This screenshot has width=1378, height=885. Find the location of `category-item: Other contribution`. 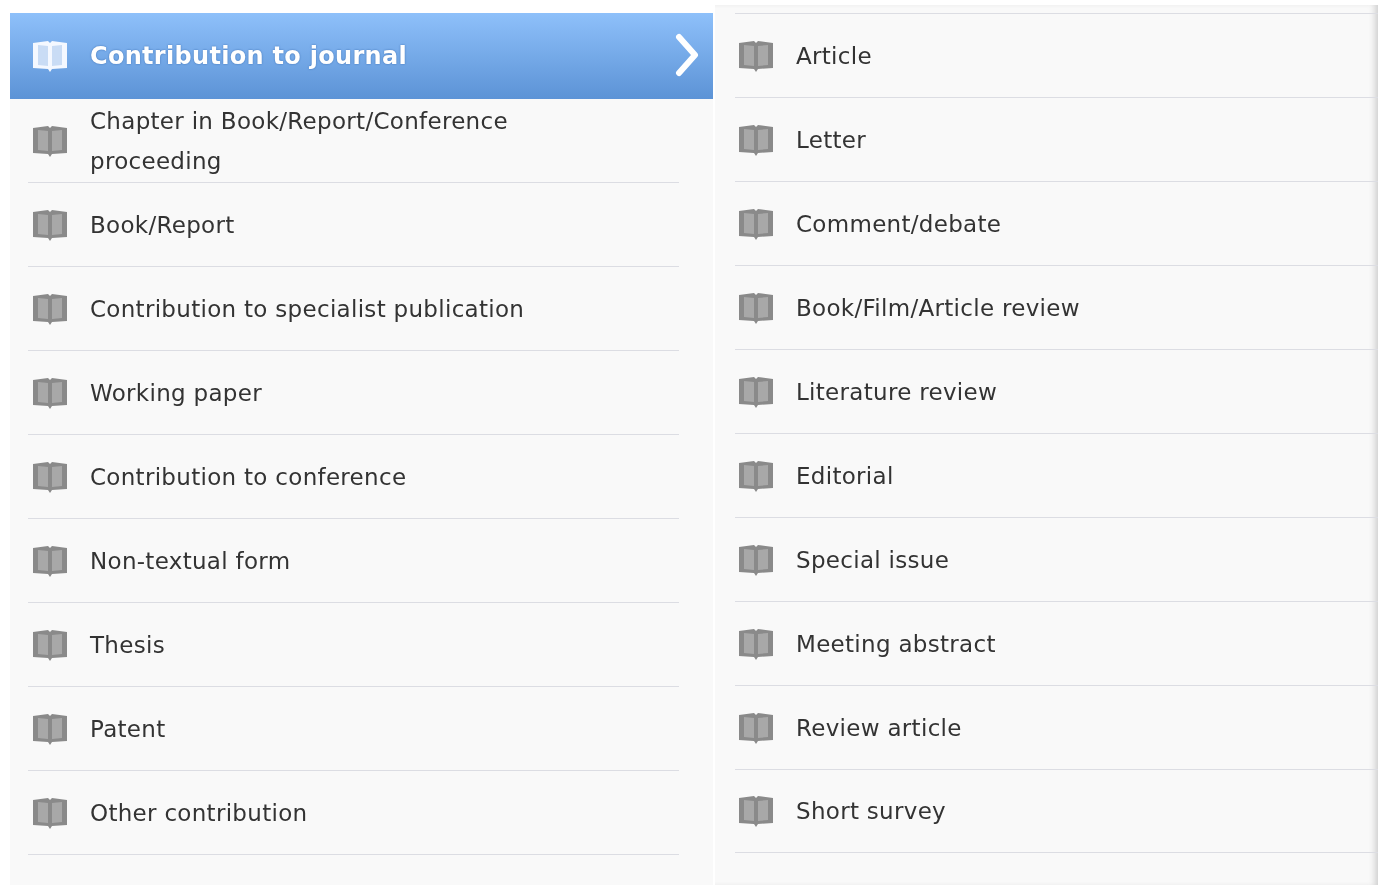

category-item: Other contribution is located at coordinates (361, 813).